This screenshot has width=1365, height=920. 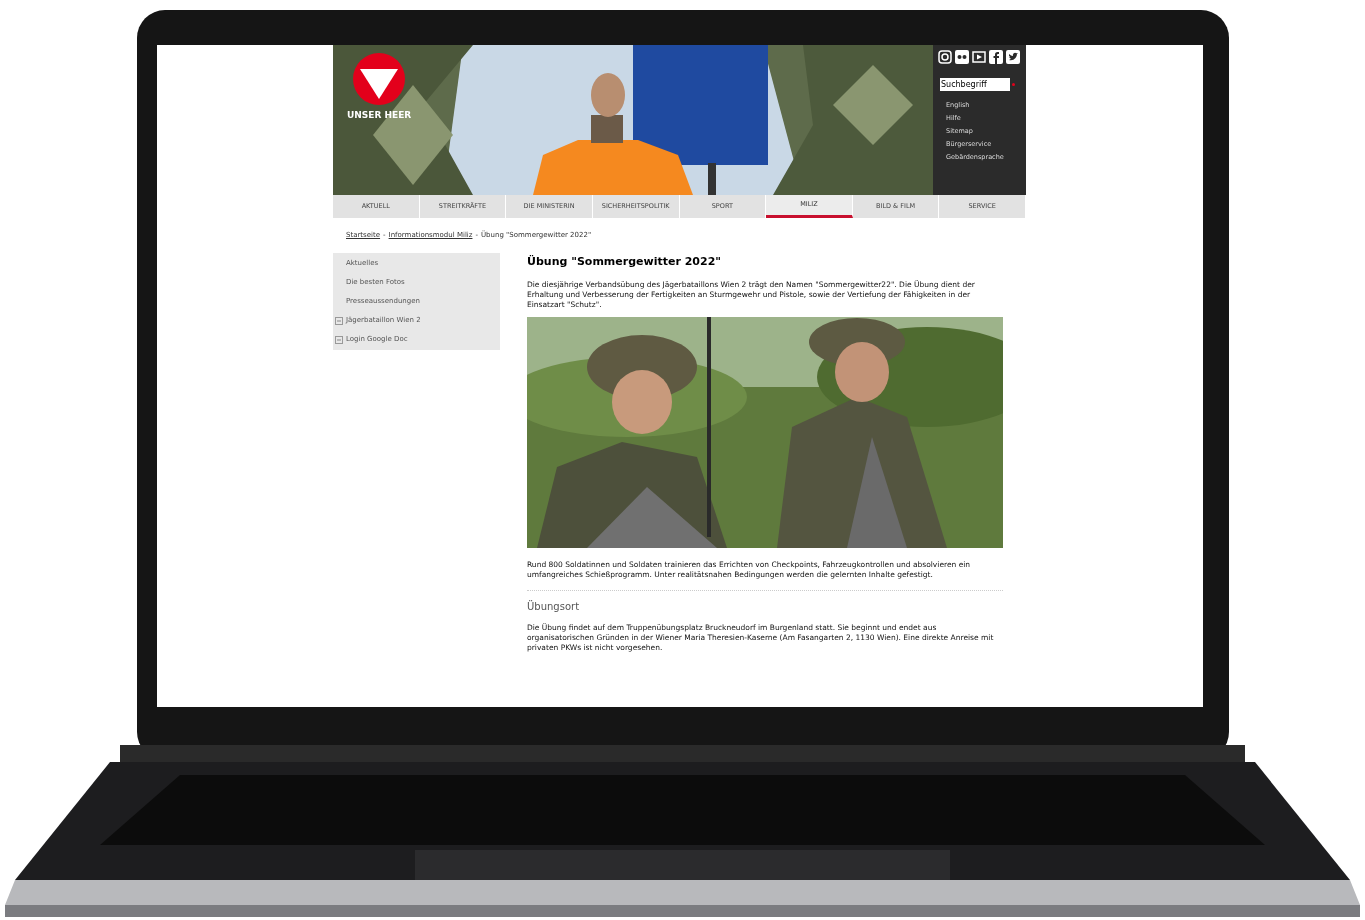 I want to click on youtube-icon, so click(x=979, y=57).